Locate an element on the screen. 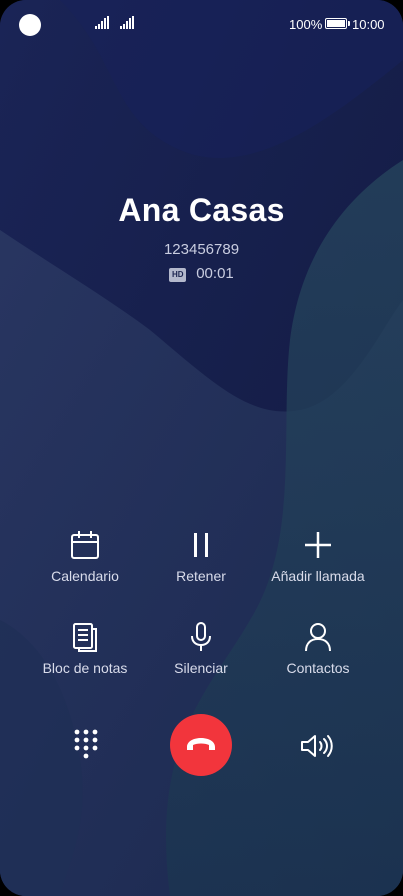  notepad-button: Bloc de notas is located at coordinates (85, 648).